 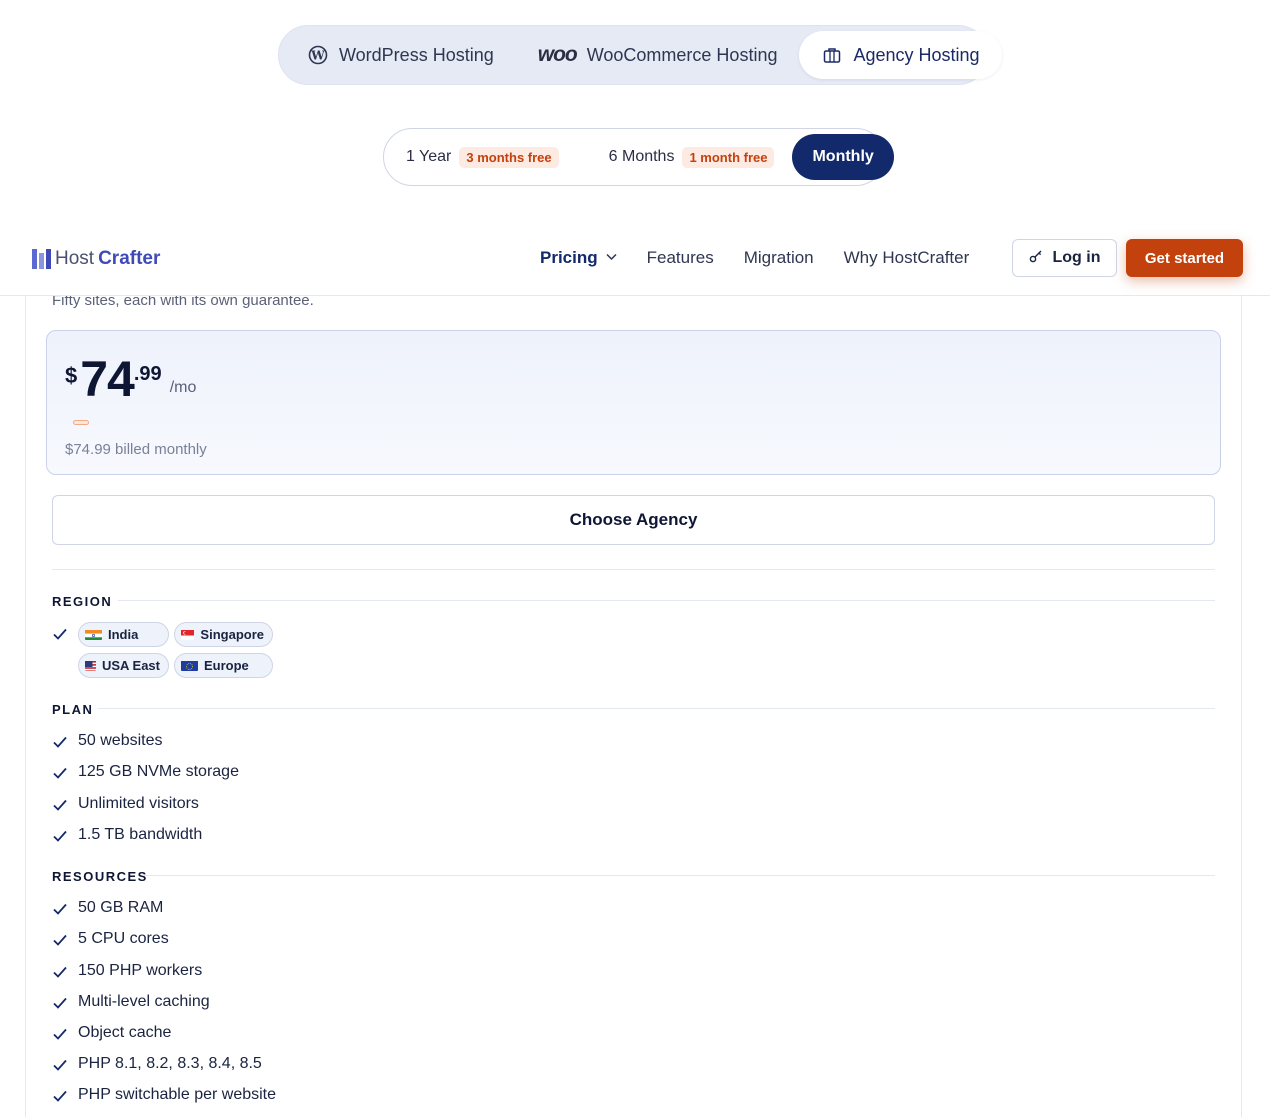 What do you see at coordinates (183, 387) in the screenshot?
I see `price-period: /mo` at bounding box center [183, 387].